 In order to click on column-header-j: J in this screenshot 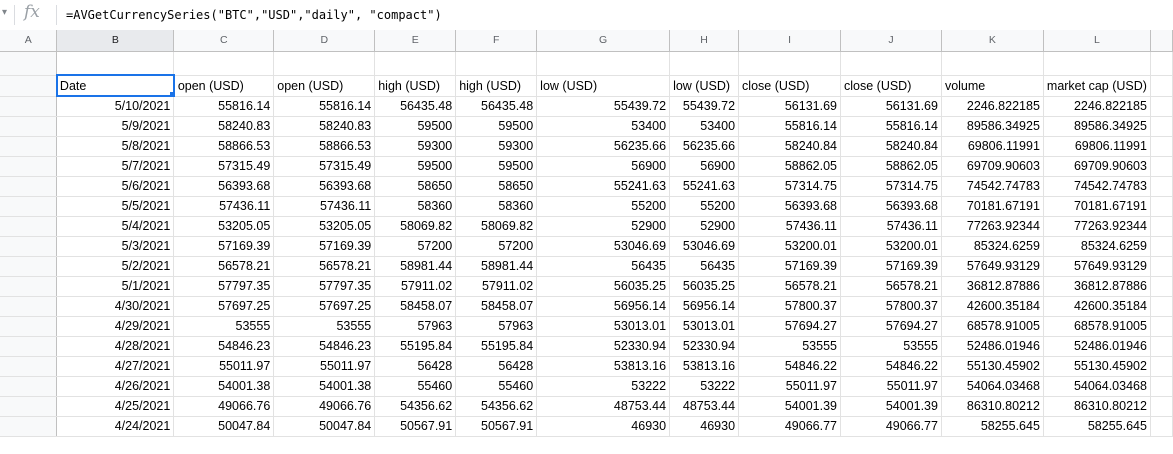, I will do `click(891, 41)`.